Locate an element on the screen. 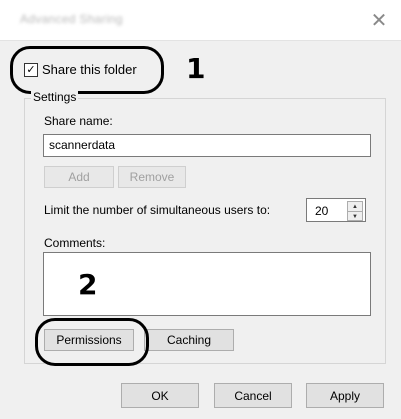  spinner-buttons: ▲ ▼ is located at coordinates (355, 211).